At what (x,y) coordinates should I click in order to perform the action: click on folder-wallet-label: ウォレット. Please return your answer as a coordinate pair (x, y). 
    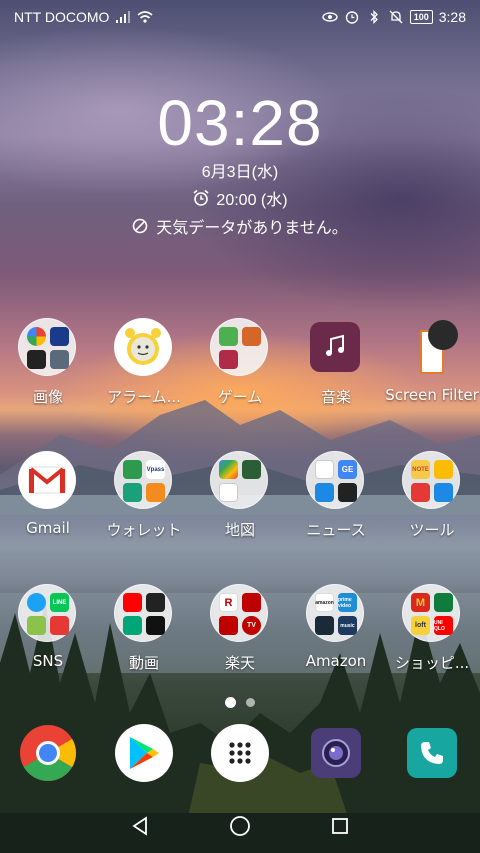
    Looking at the image, I should click on (144, 530).